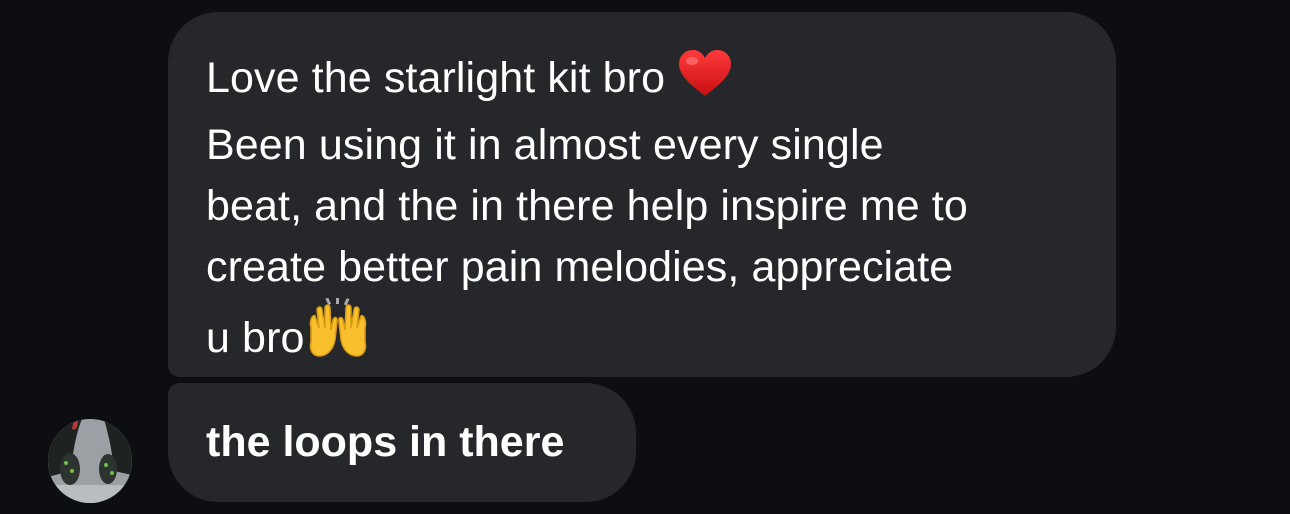  Describe the element at coordinates (90, 461) in the screenshot. I see `avatar` at that location.